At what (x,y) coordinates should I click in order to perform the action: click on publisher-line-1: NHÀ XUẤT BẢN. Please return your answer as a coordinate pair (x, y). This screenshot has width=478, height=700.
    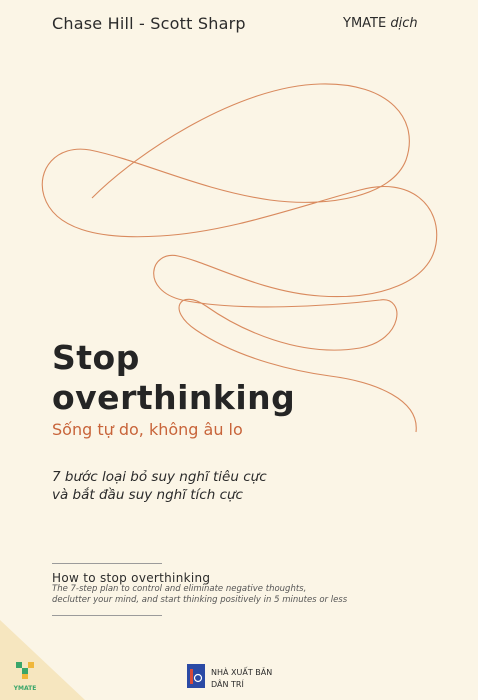
    Looking at the image, I should click on (242, 672).